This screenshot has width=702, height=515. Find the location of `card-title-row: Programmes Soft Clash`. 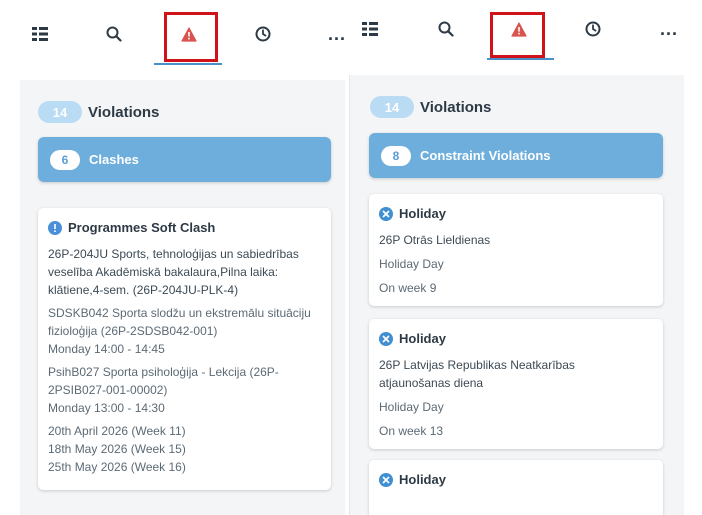

card-title-row: Programmes Soft Clash is located at coordinates (184, 227).